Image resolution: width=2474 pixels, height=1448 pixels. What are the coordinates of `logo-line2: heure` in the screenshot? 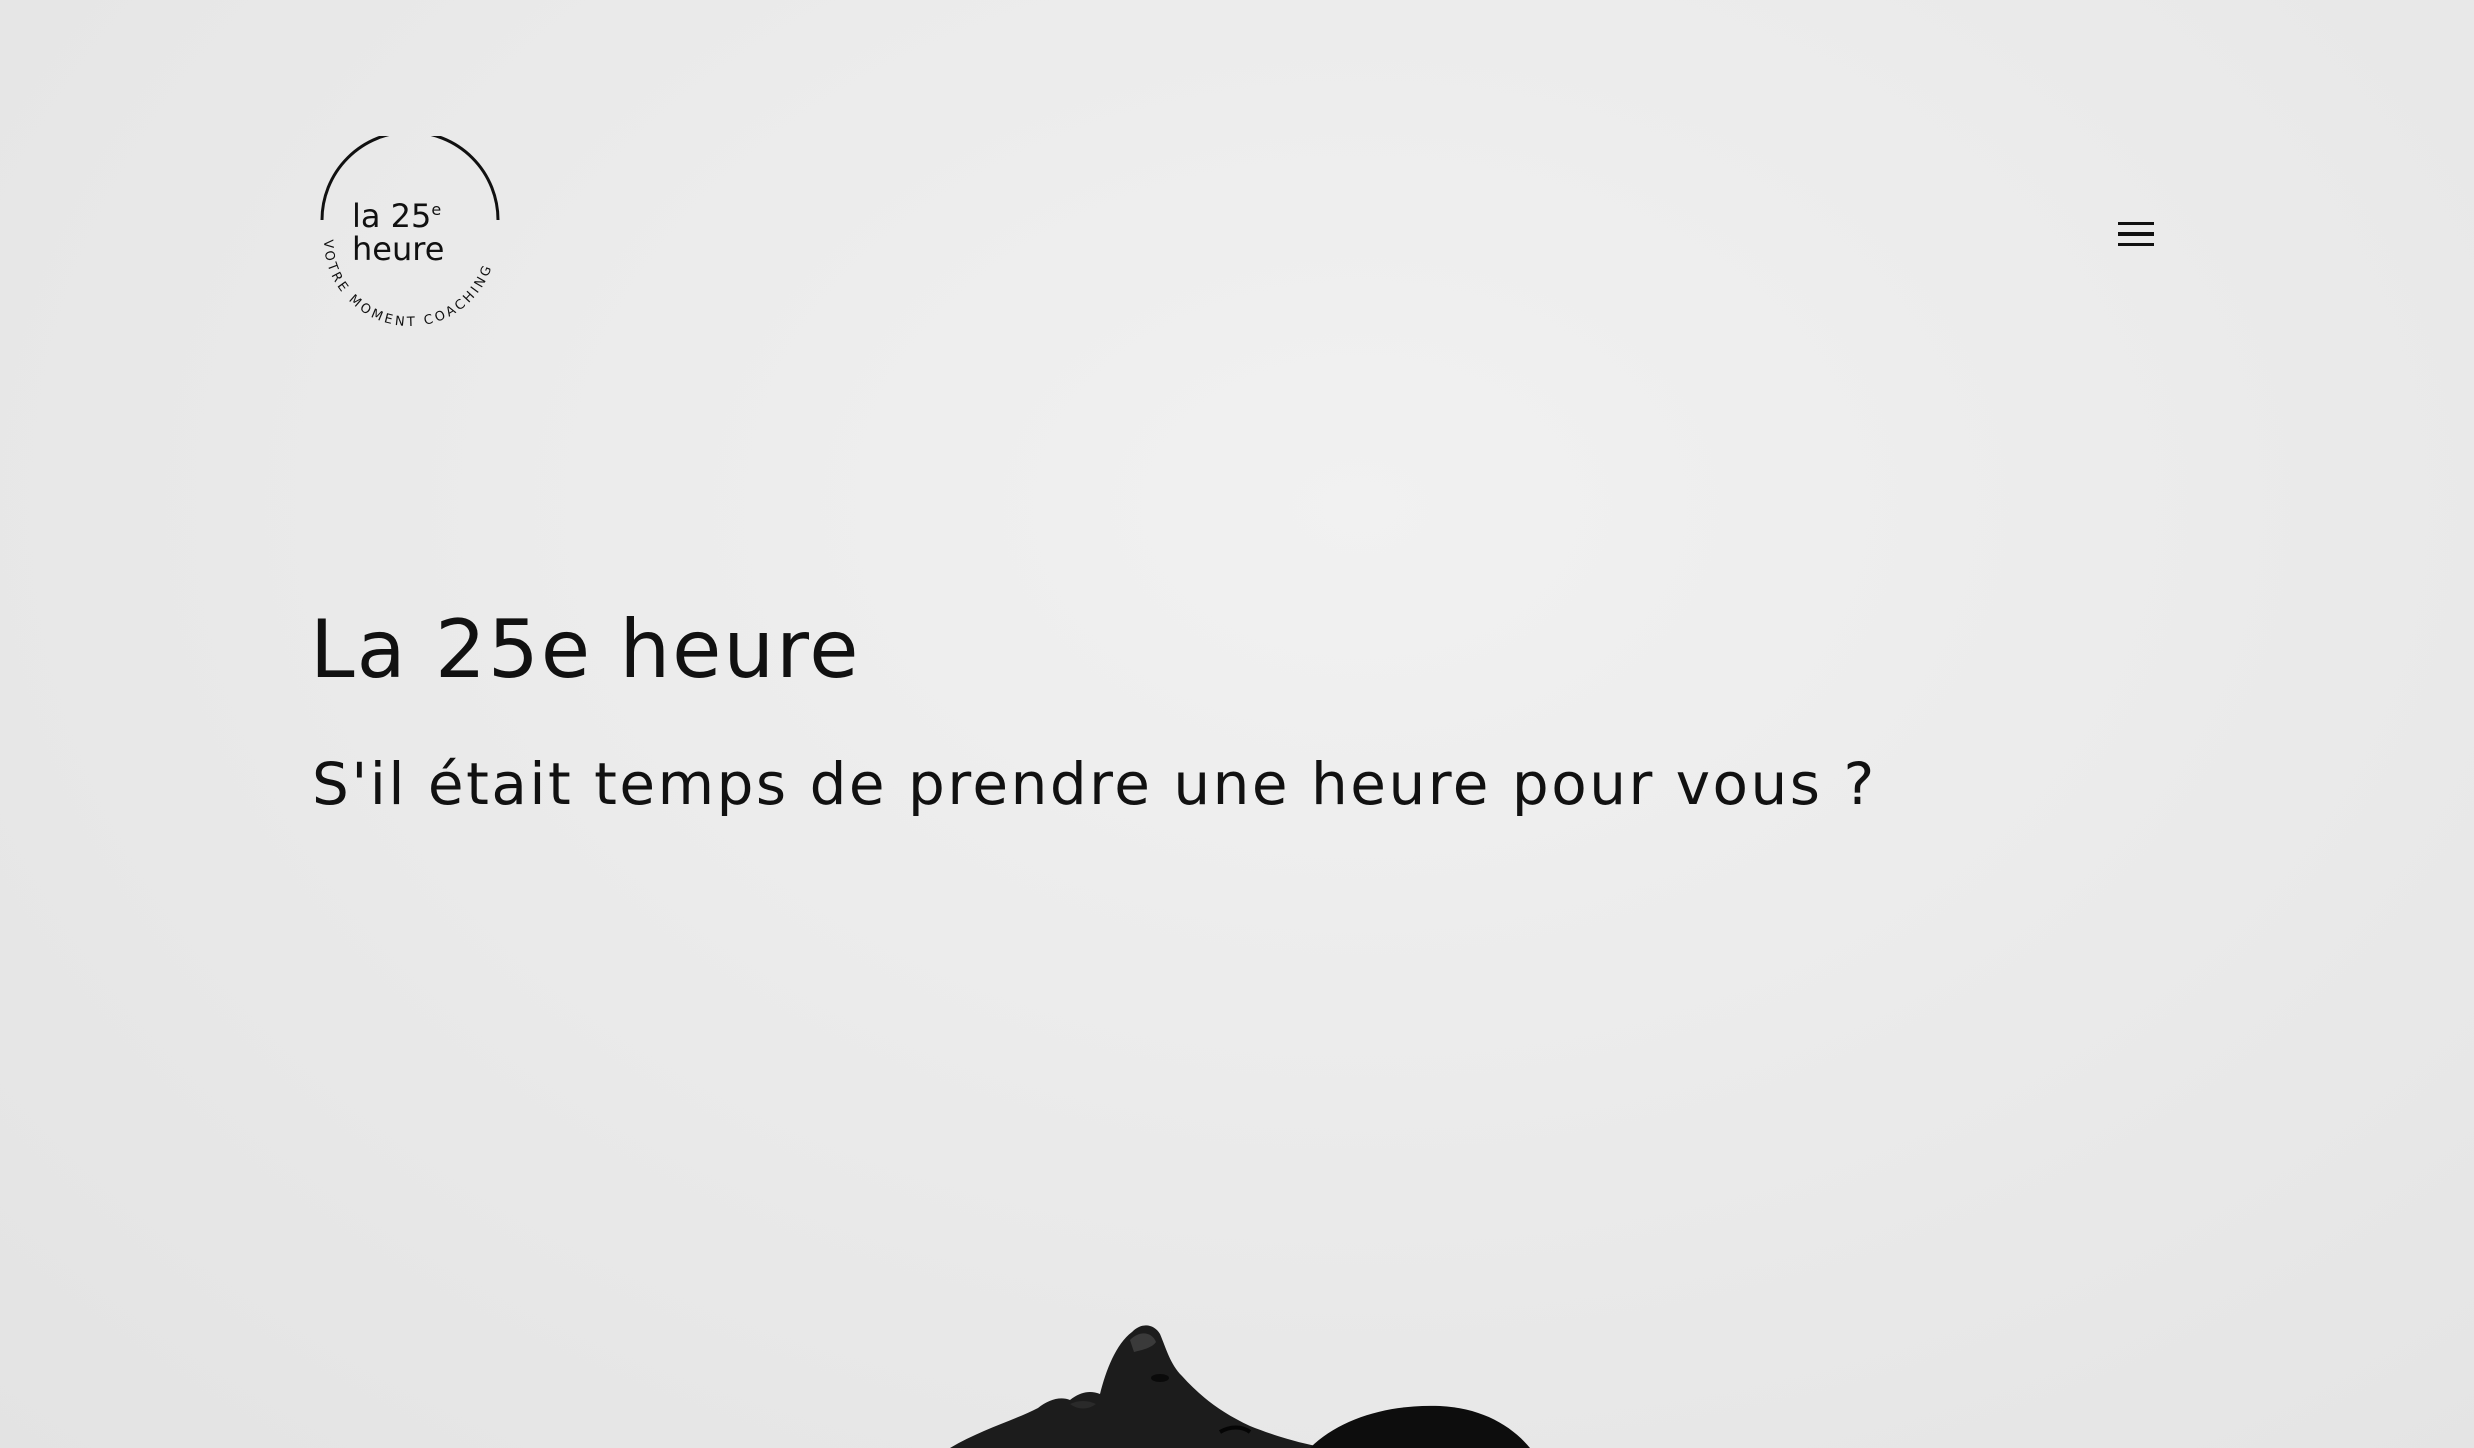 It's located at (398, 249).